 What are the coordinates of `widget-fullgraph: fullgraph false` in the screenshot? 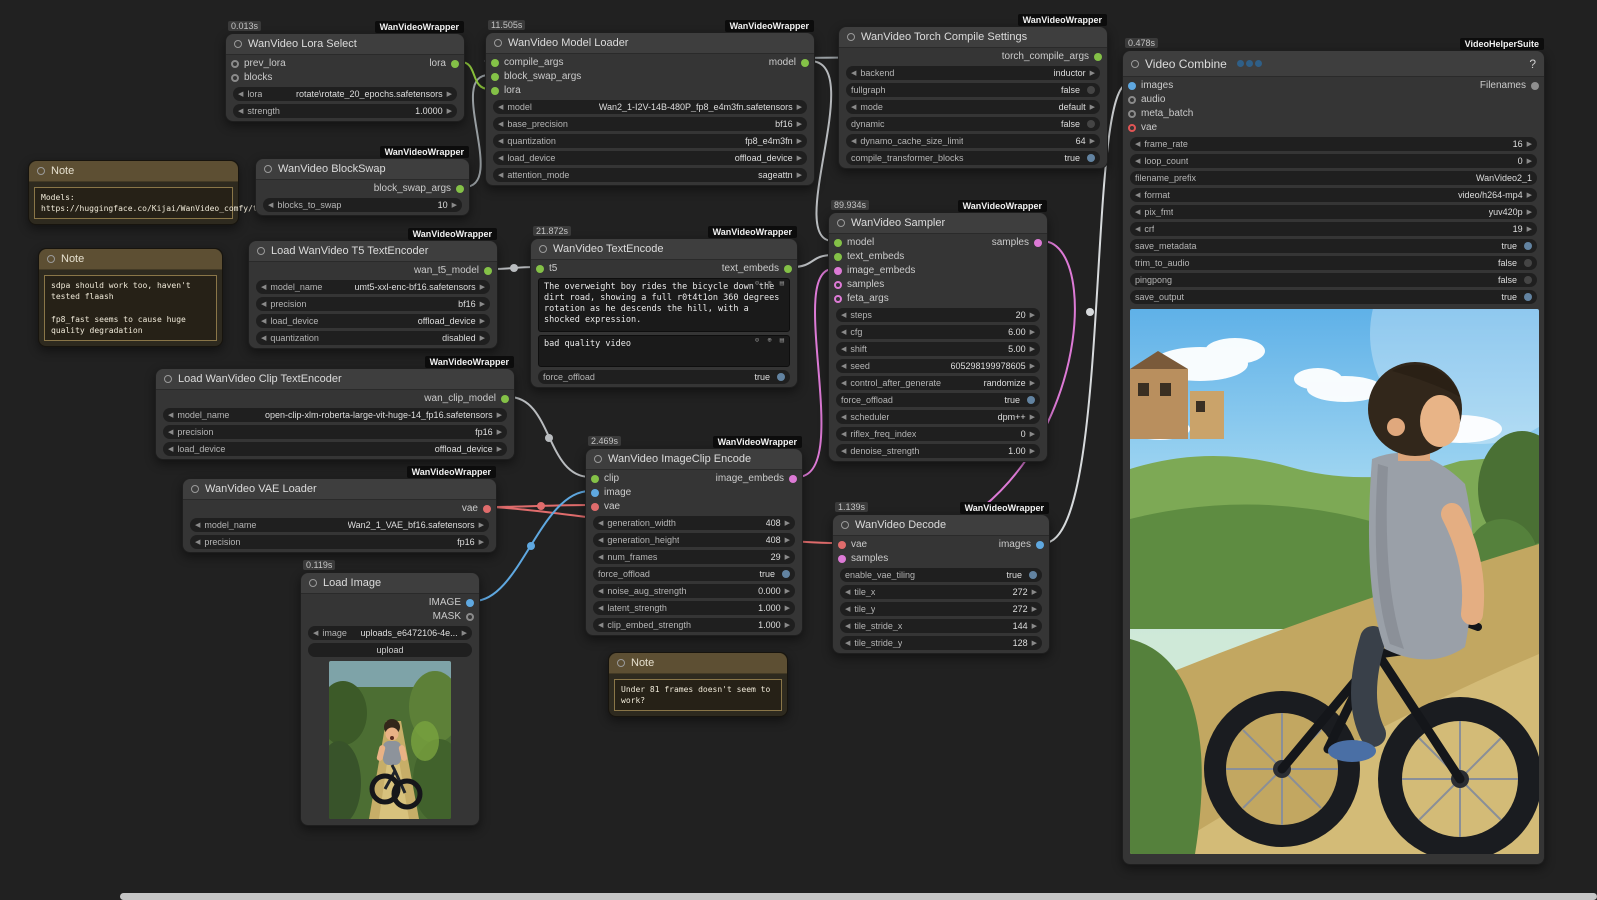 It's located at (973, 90).